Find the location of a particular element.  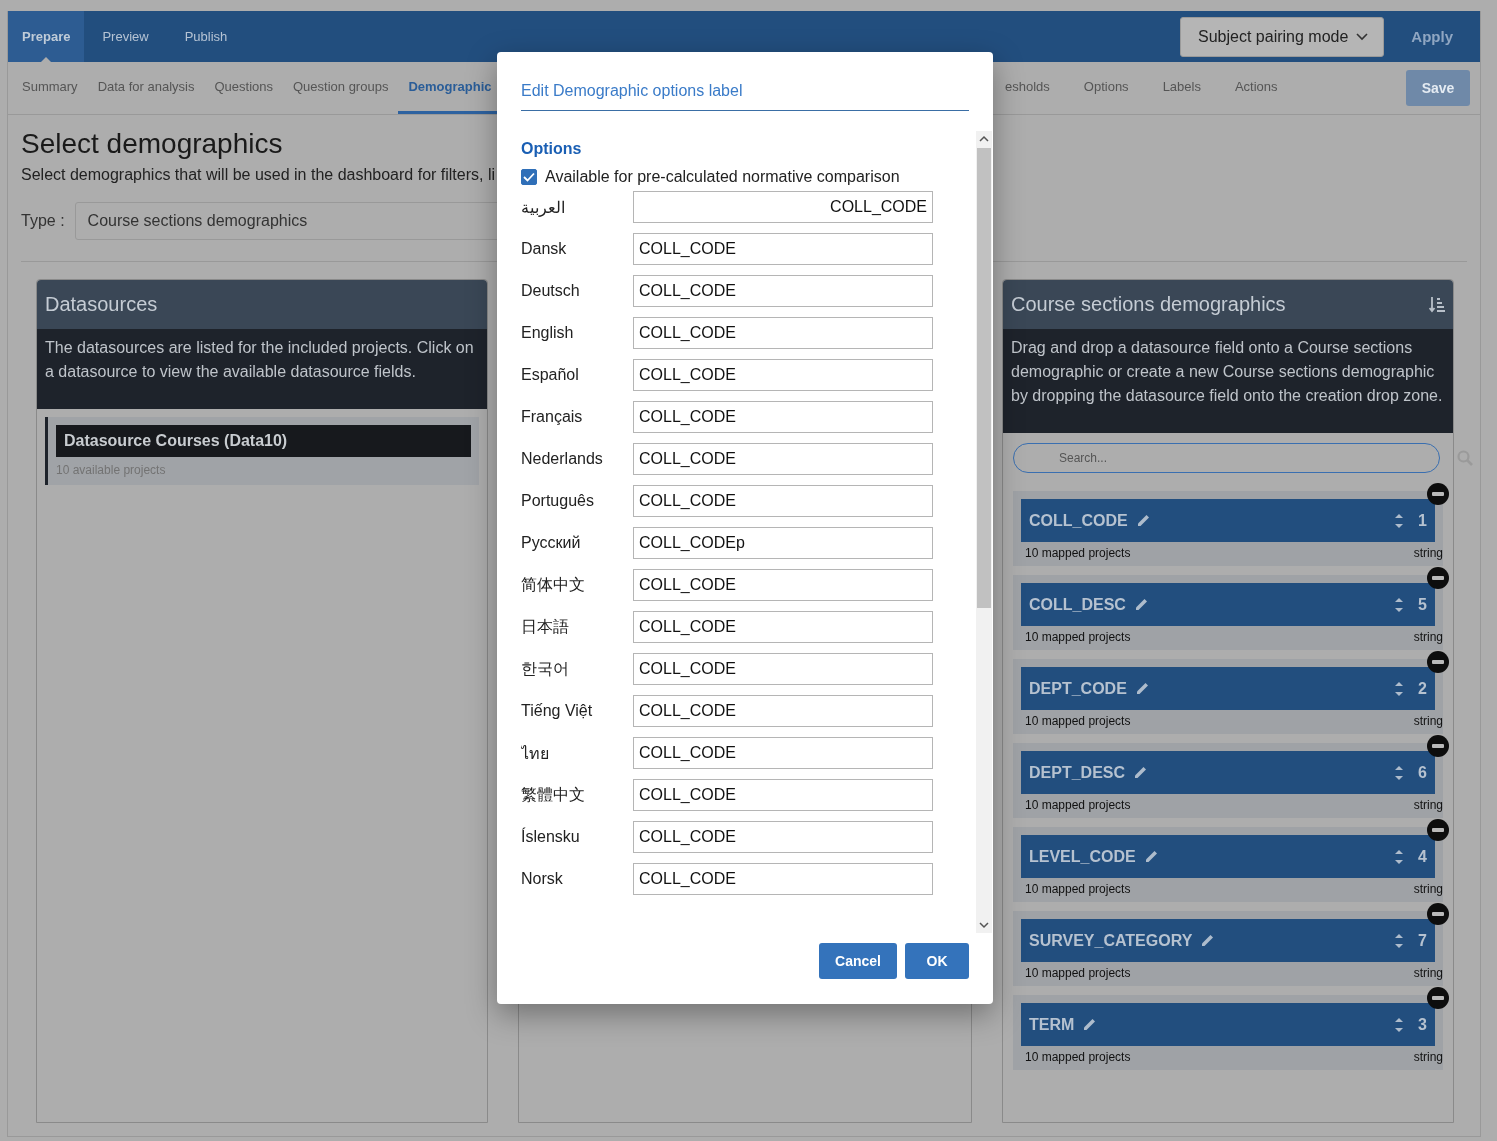

language-label: Dansk is located at coordinates (544, 249).